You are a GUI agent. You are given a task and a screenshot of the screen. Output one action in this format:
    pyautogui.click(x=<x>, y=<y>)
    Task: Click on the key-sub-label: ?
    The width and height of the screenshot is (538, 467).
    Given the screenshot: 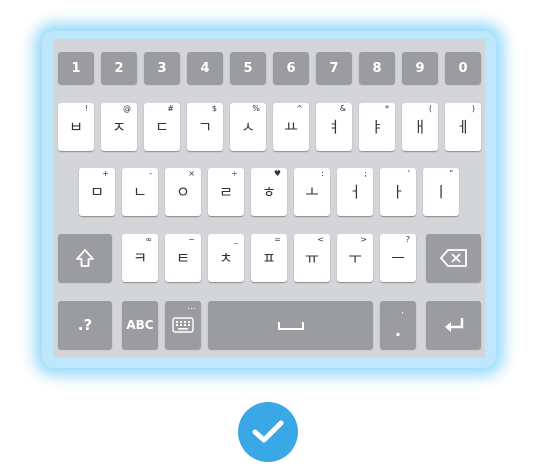 What is the action you would take?
    pyautogui.click(x=407, y=239)
    